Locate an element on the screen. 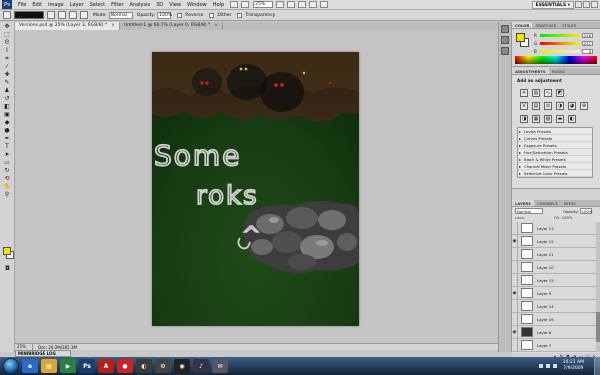  taskbar-app-icon: ♪ is located at coordinates (201, 366).